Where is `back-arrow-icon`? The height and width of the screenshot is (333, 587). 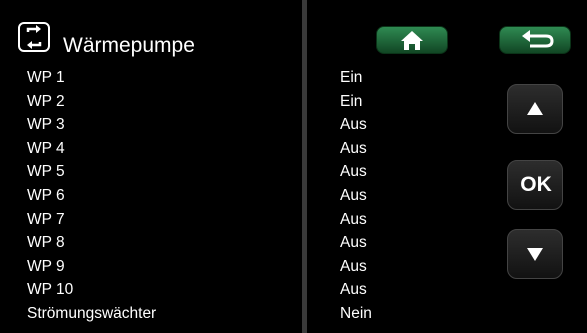 back-arrow-icon is located at coordinates (538, 39).